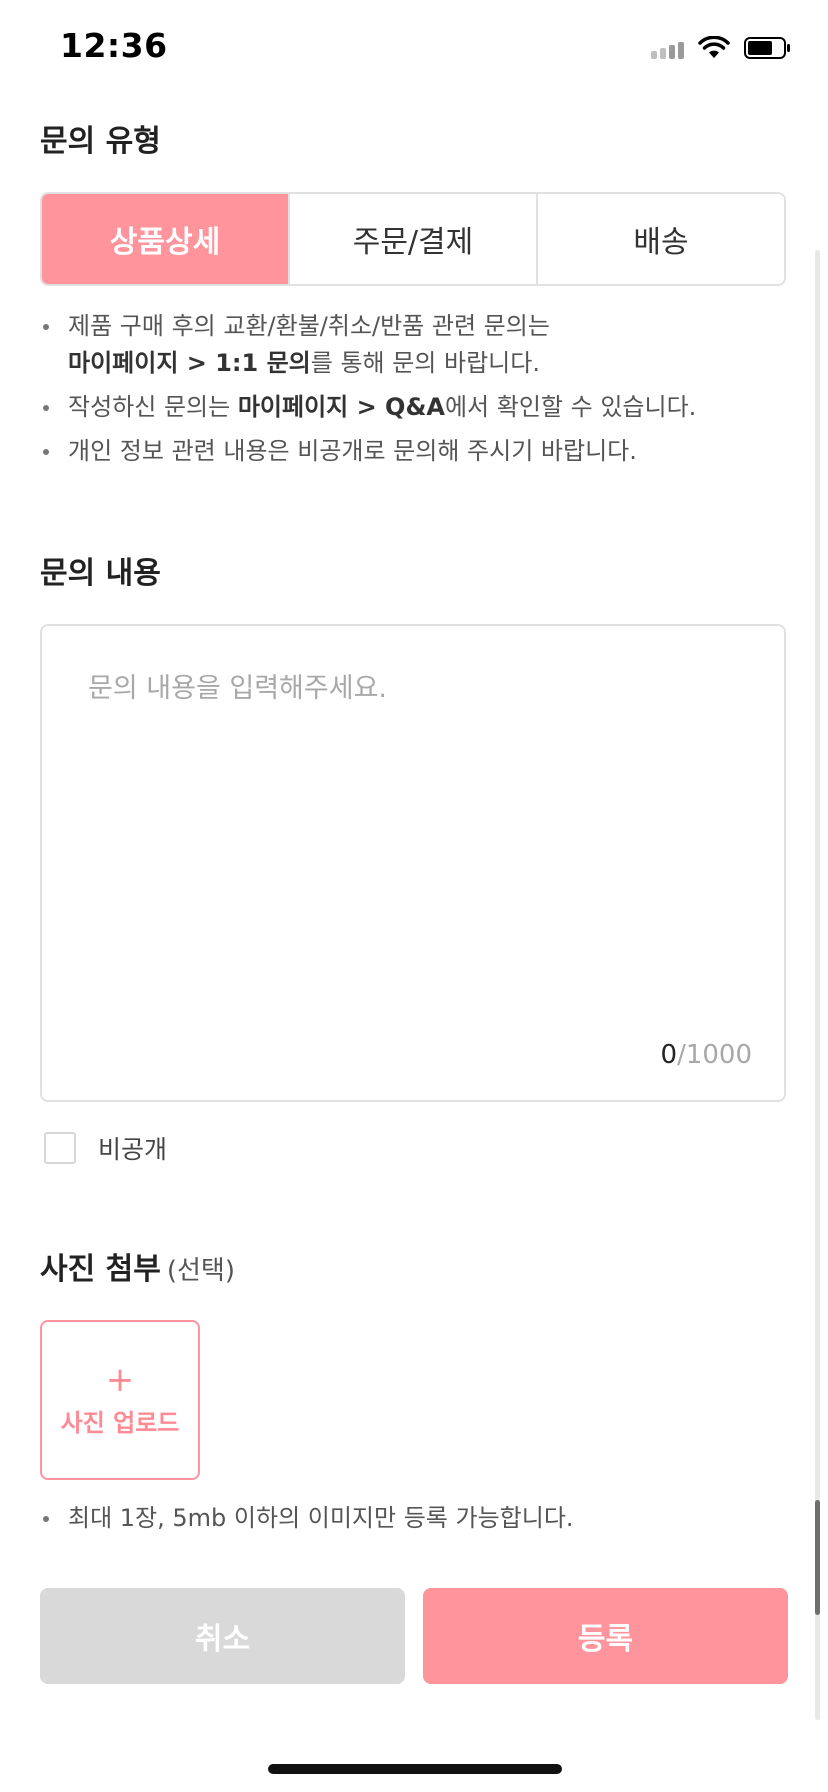 The height and width of the screenshot is (1792, 828). What do you see at coordinates (767, 48) in the screenshot?
I see `battery-icon` at bounding box center [767, 48].